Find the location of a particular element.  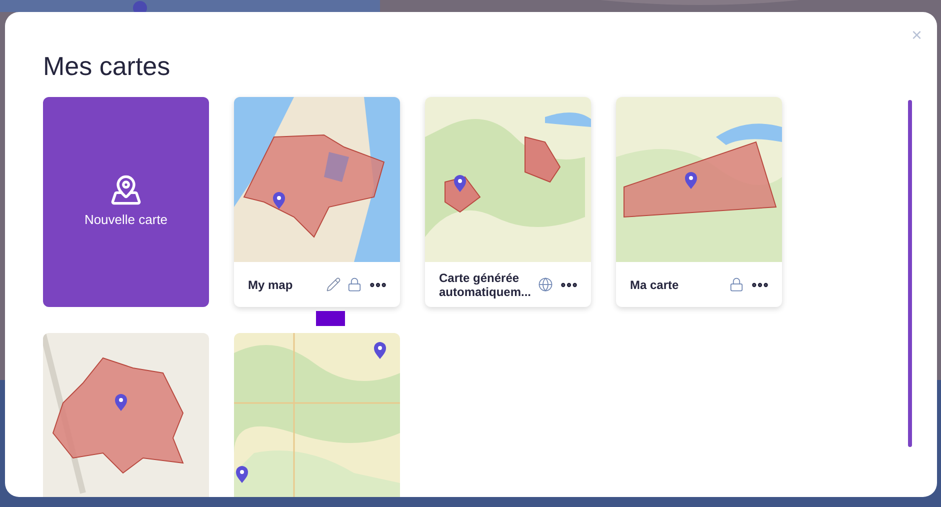

scrollbar is located at coordinates (910, 273).